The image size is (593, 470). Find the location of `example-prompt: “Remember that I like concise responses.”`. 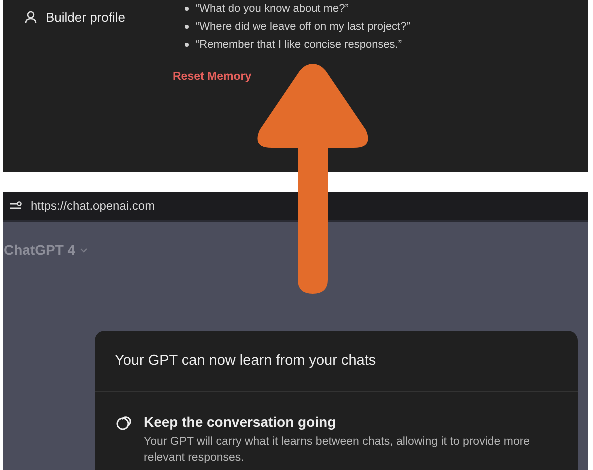

example-prompt: “Remember that I like concise responses.” is located at coordinates (299, 45).